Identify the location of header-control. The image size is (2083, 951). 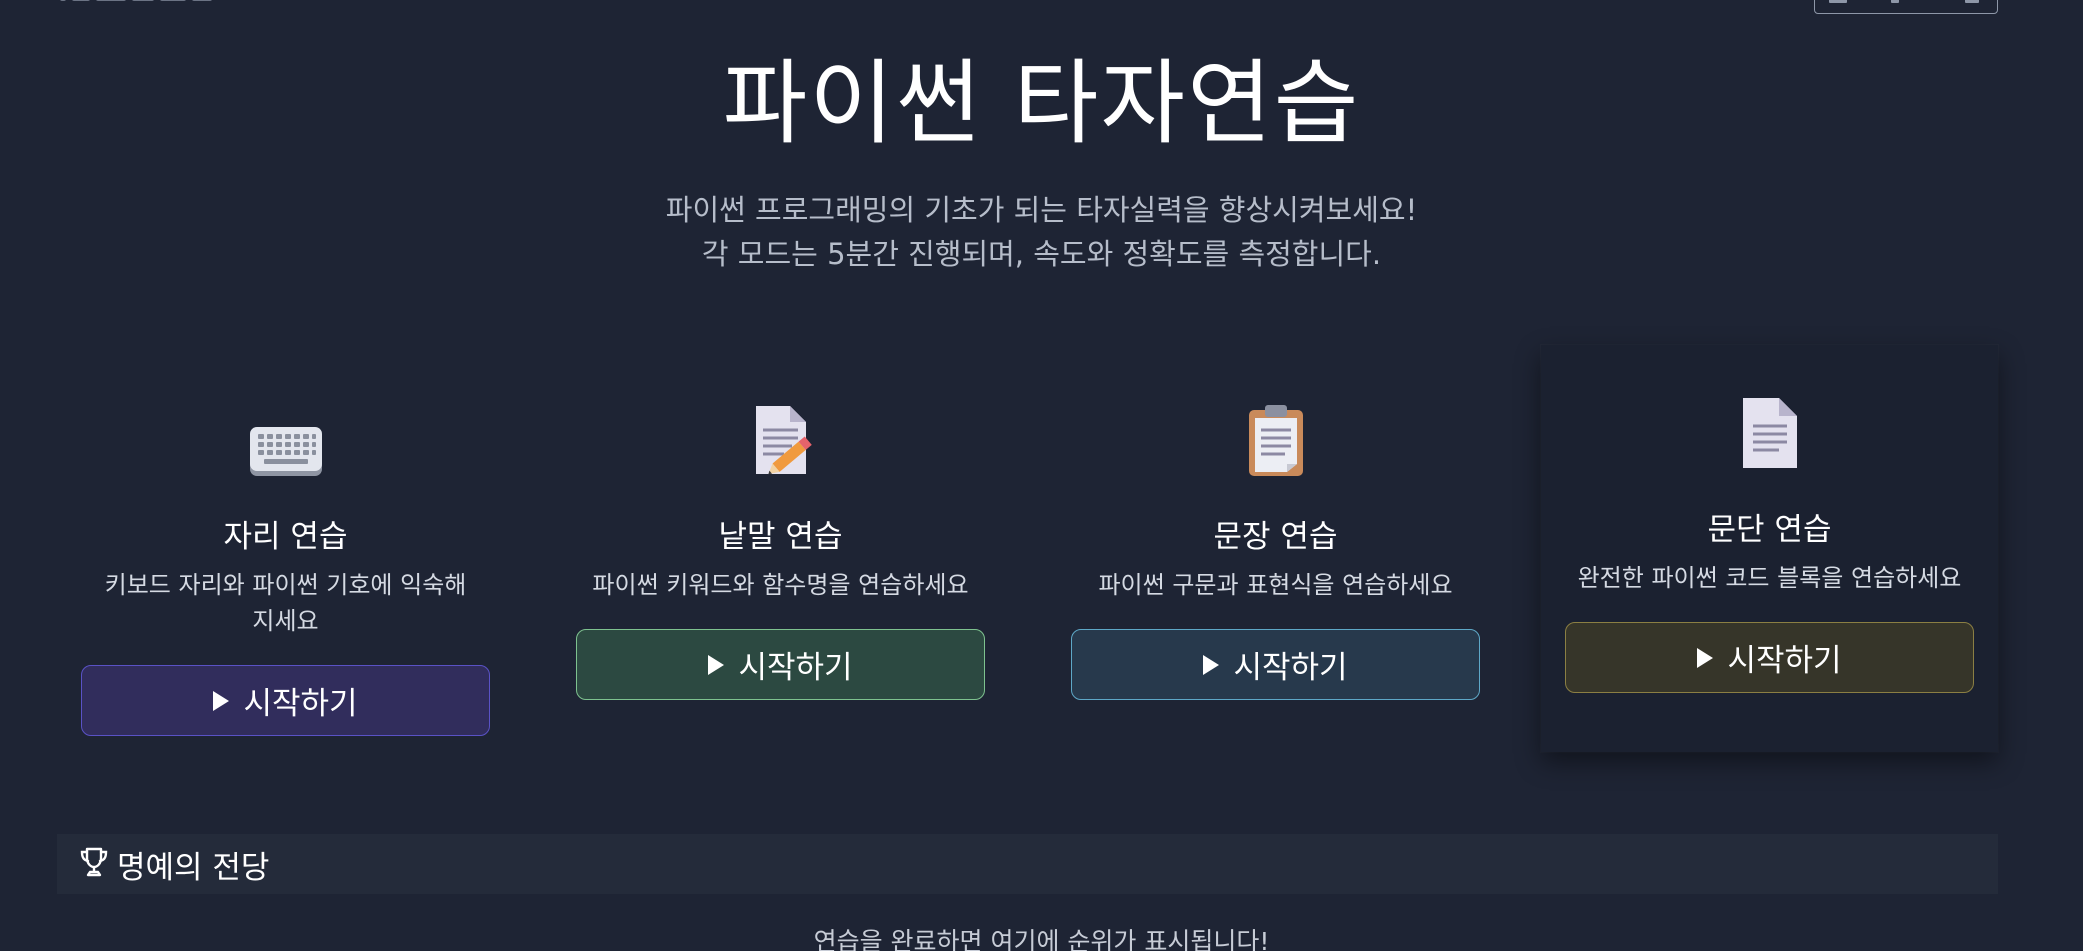
(1906, 7).